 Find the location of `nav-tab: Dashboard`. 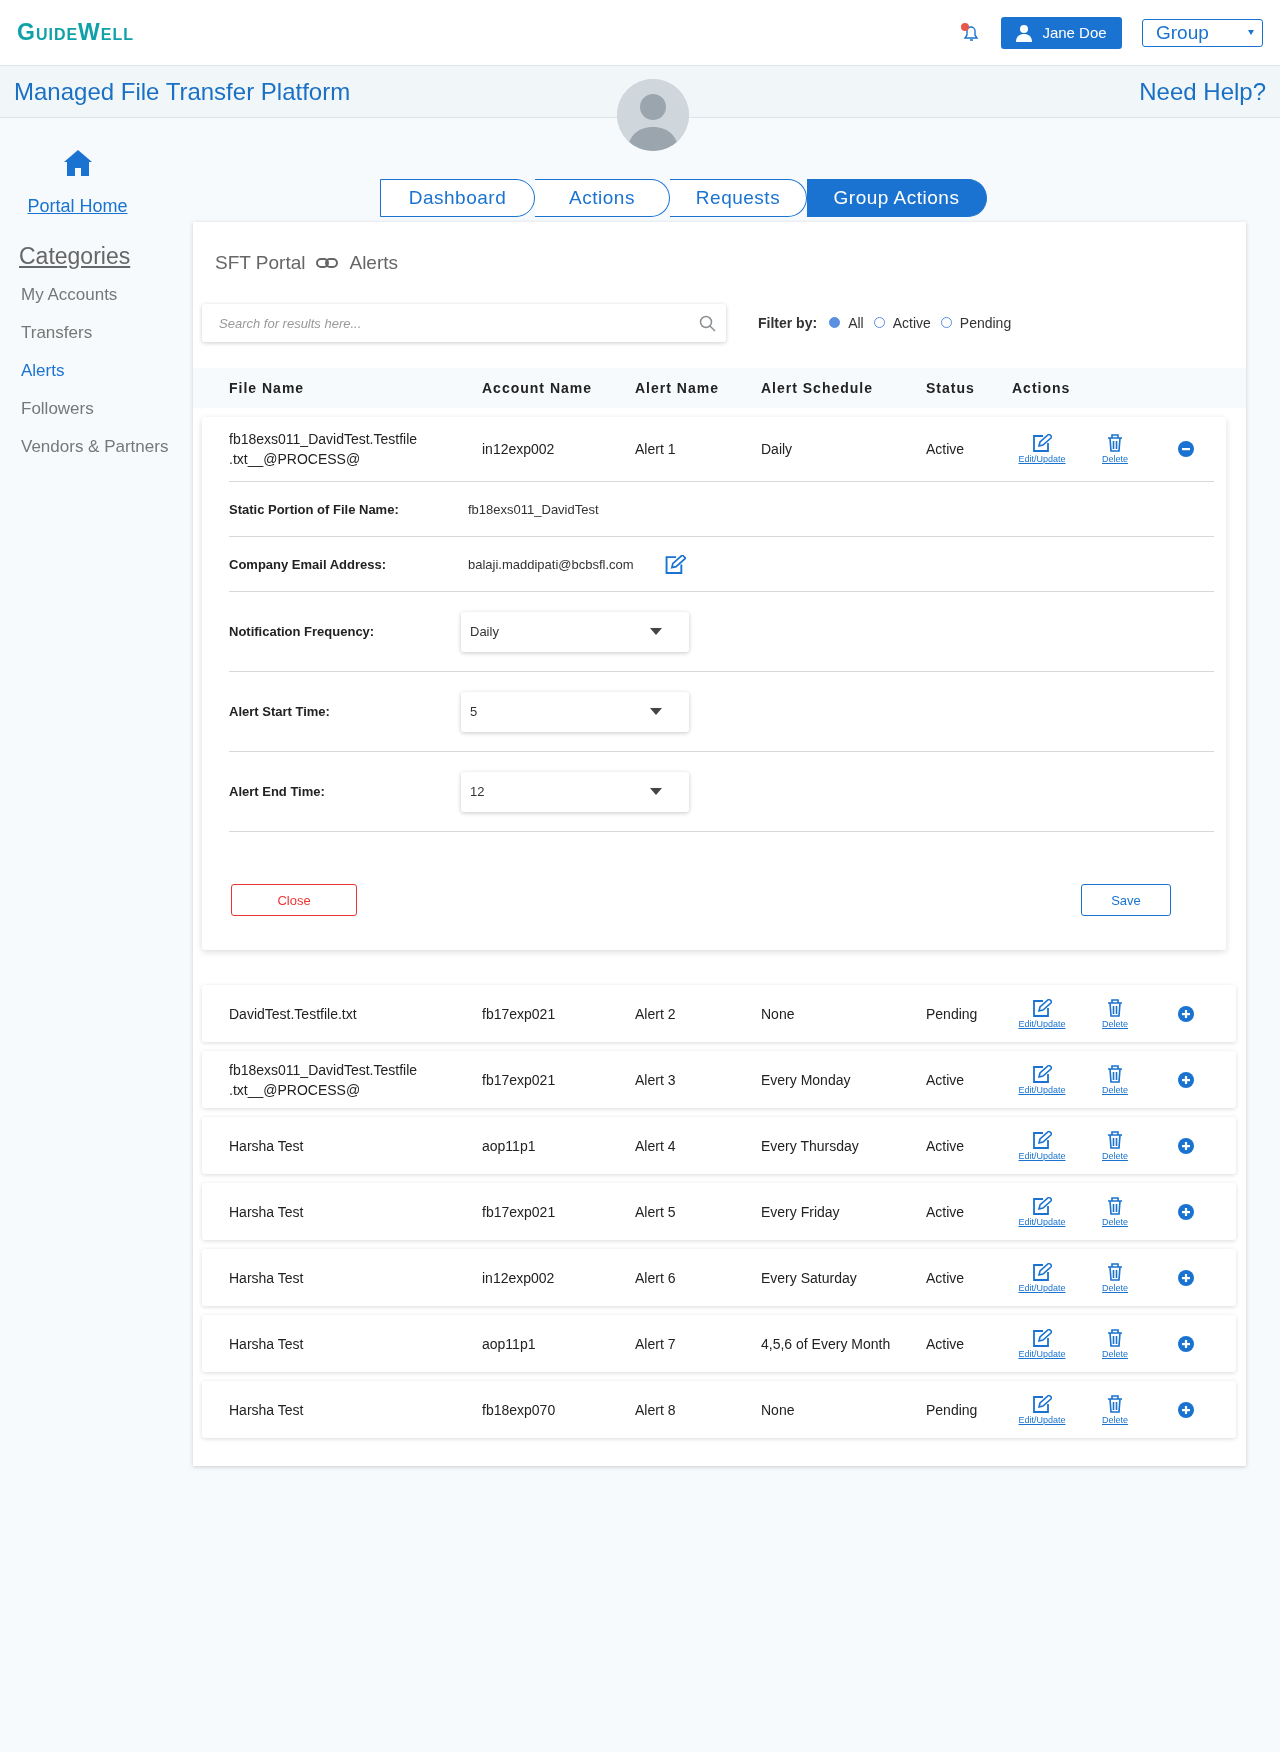

nav-tab: Dashboard is located at coordinates (457, 198).